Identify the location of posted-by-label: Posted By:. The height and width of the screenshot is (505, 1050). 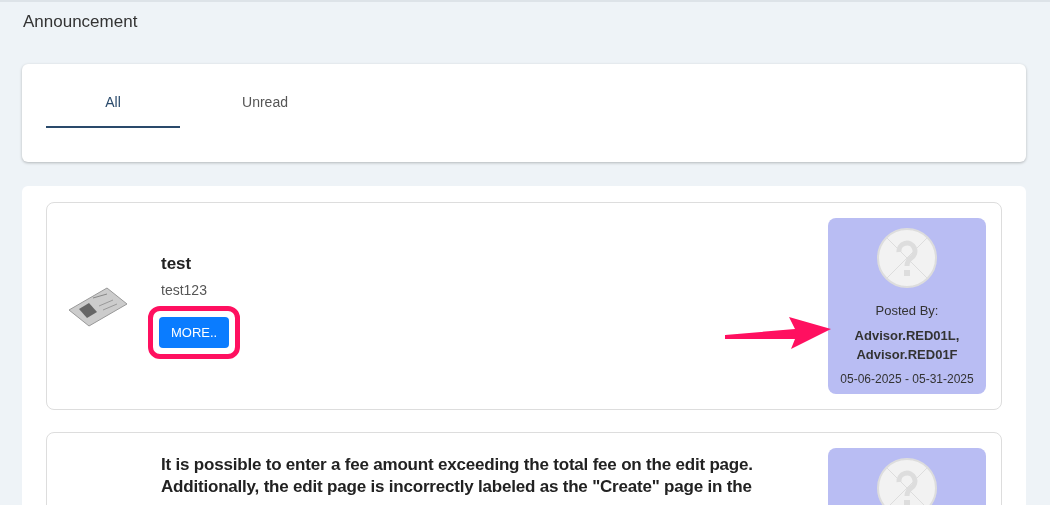
(907, 311).